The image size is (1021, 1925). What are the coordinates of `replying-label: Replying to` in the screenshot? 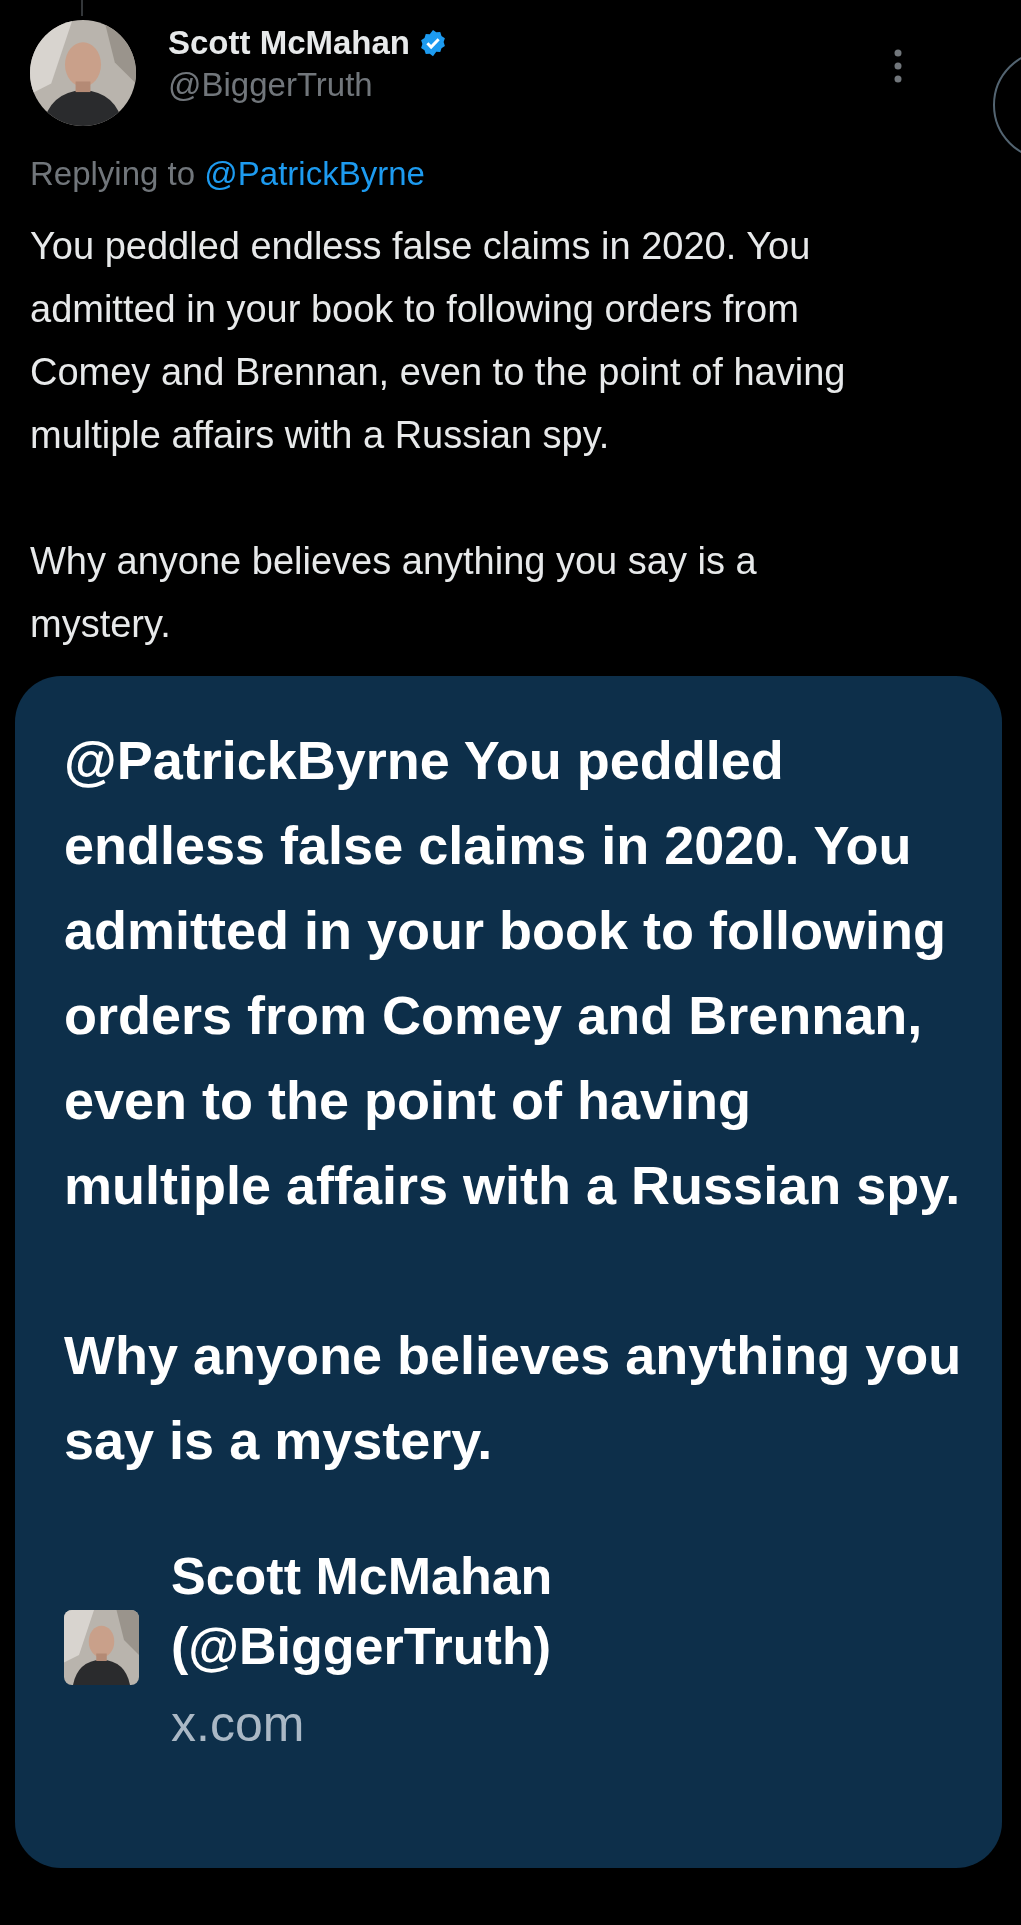 It's located at (113, 173).